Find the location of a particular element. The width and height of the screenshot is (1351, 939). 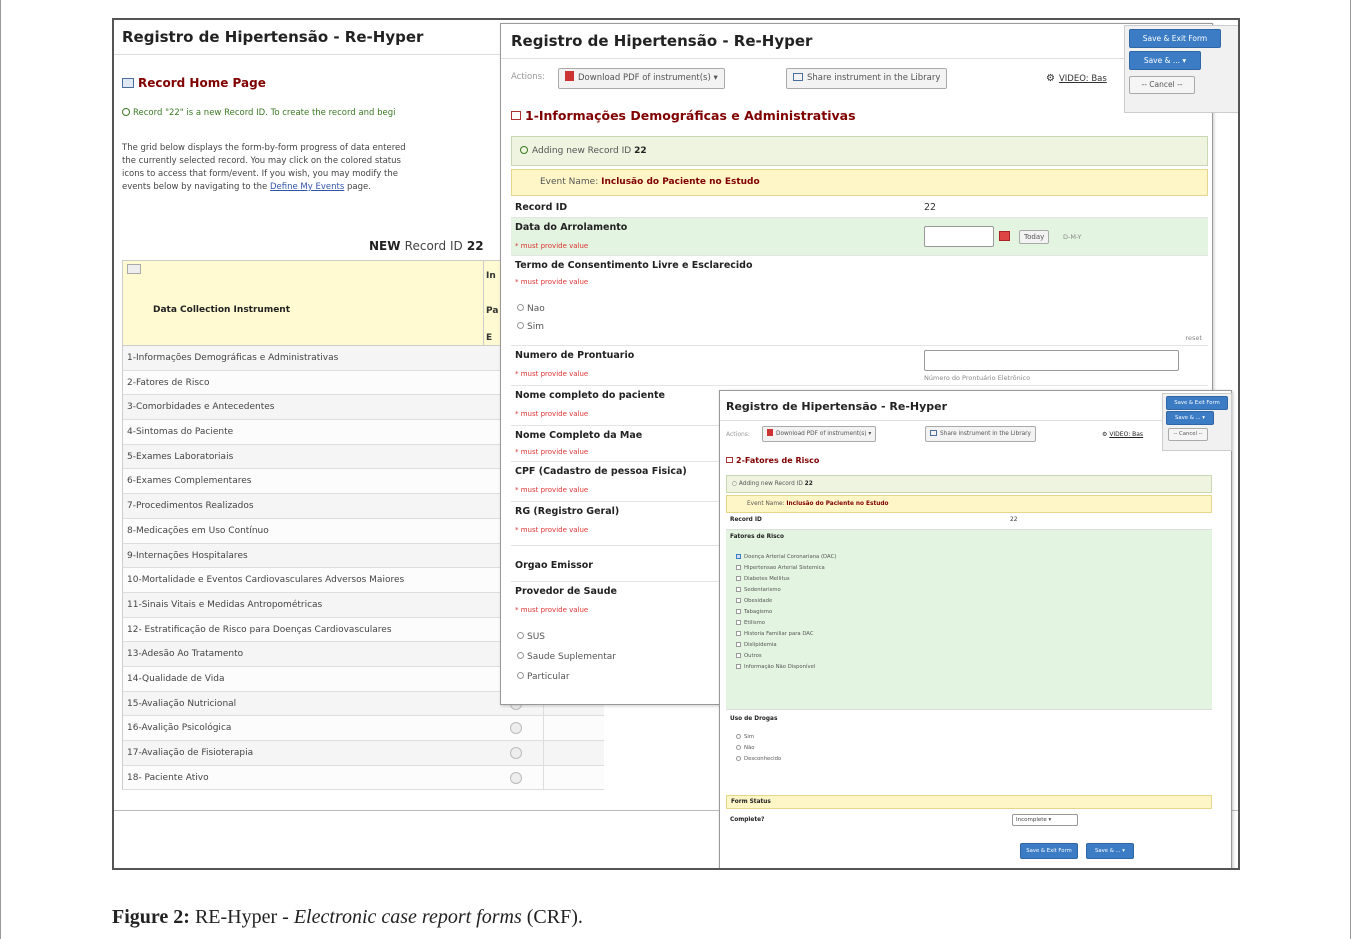

instrument-name: 6-Exames Complementares is located at coordinates (189, 481).